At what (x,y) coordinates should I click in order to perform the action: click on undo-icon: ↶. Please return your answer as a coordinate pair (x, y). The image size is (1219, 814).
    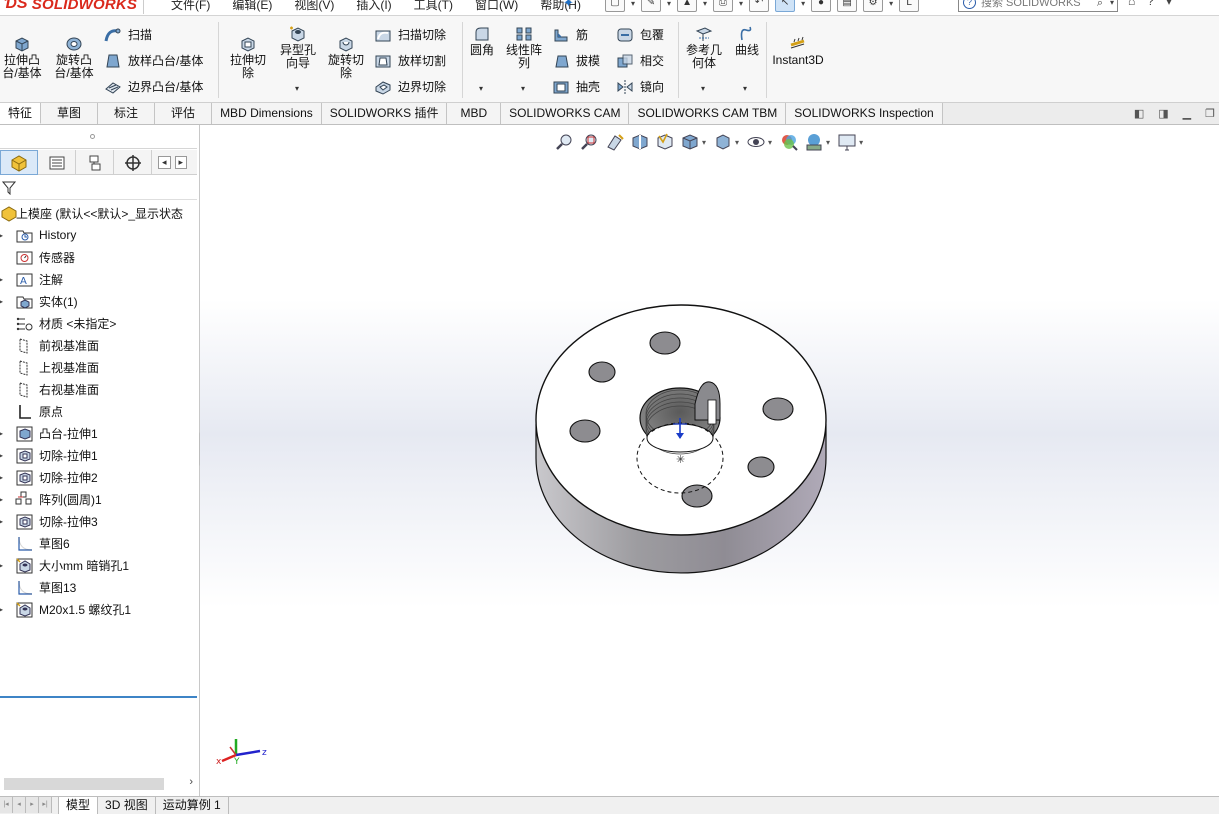
    Looking at the image, I should click on (759, 6).